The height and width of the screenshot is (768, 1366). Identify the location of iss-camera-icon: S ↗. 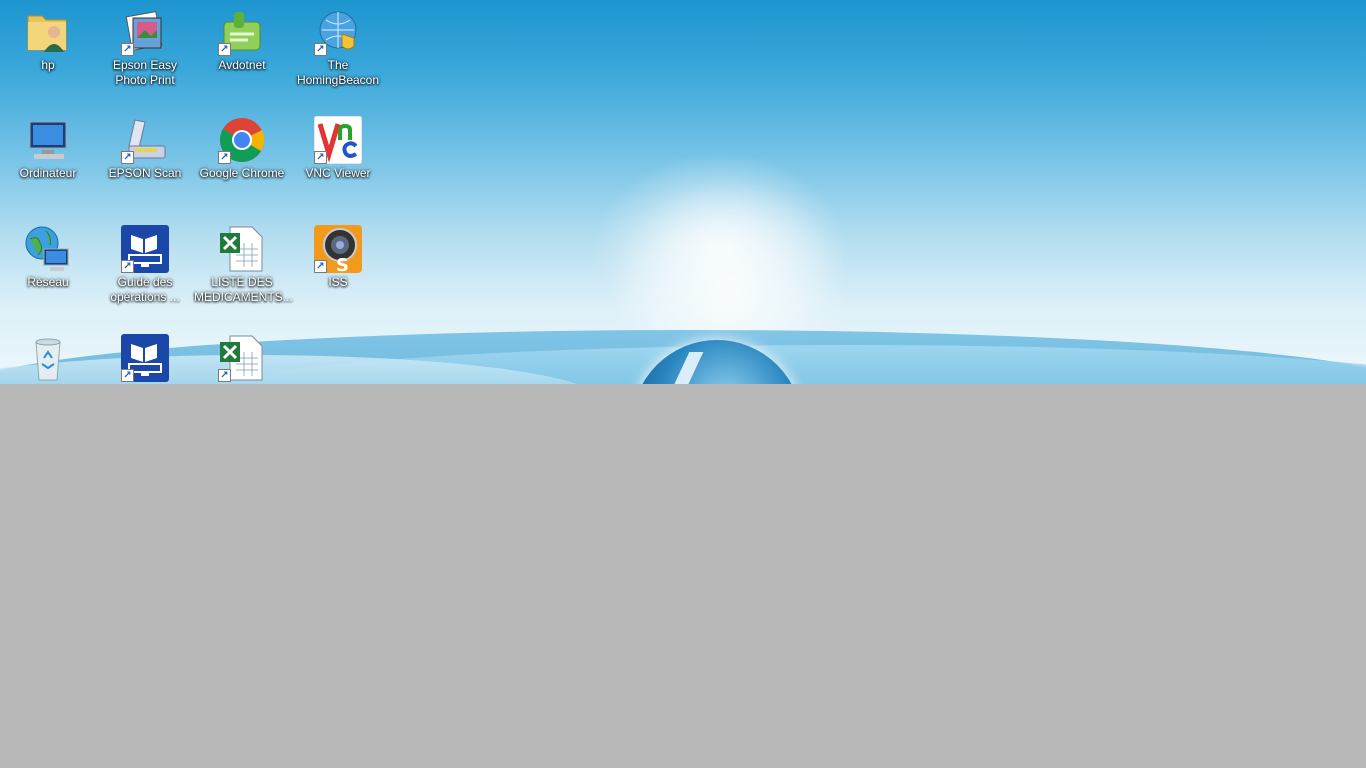
(338, 250).